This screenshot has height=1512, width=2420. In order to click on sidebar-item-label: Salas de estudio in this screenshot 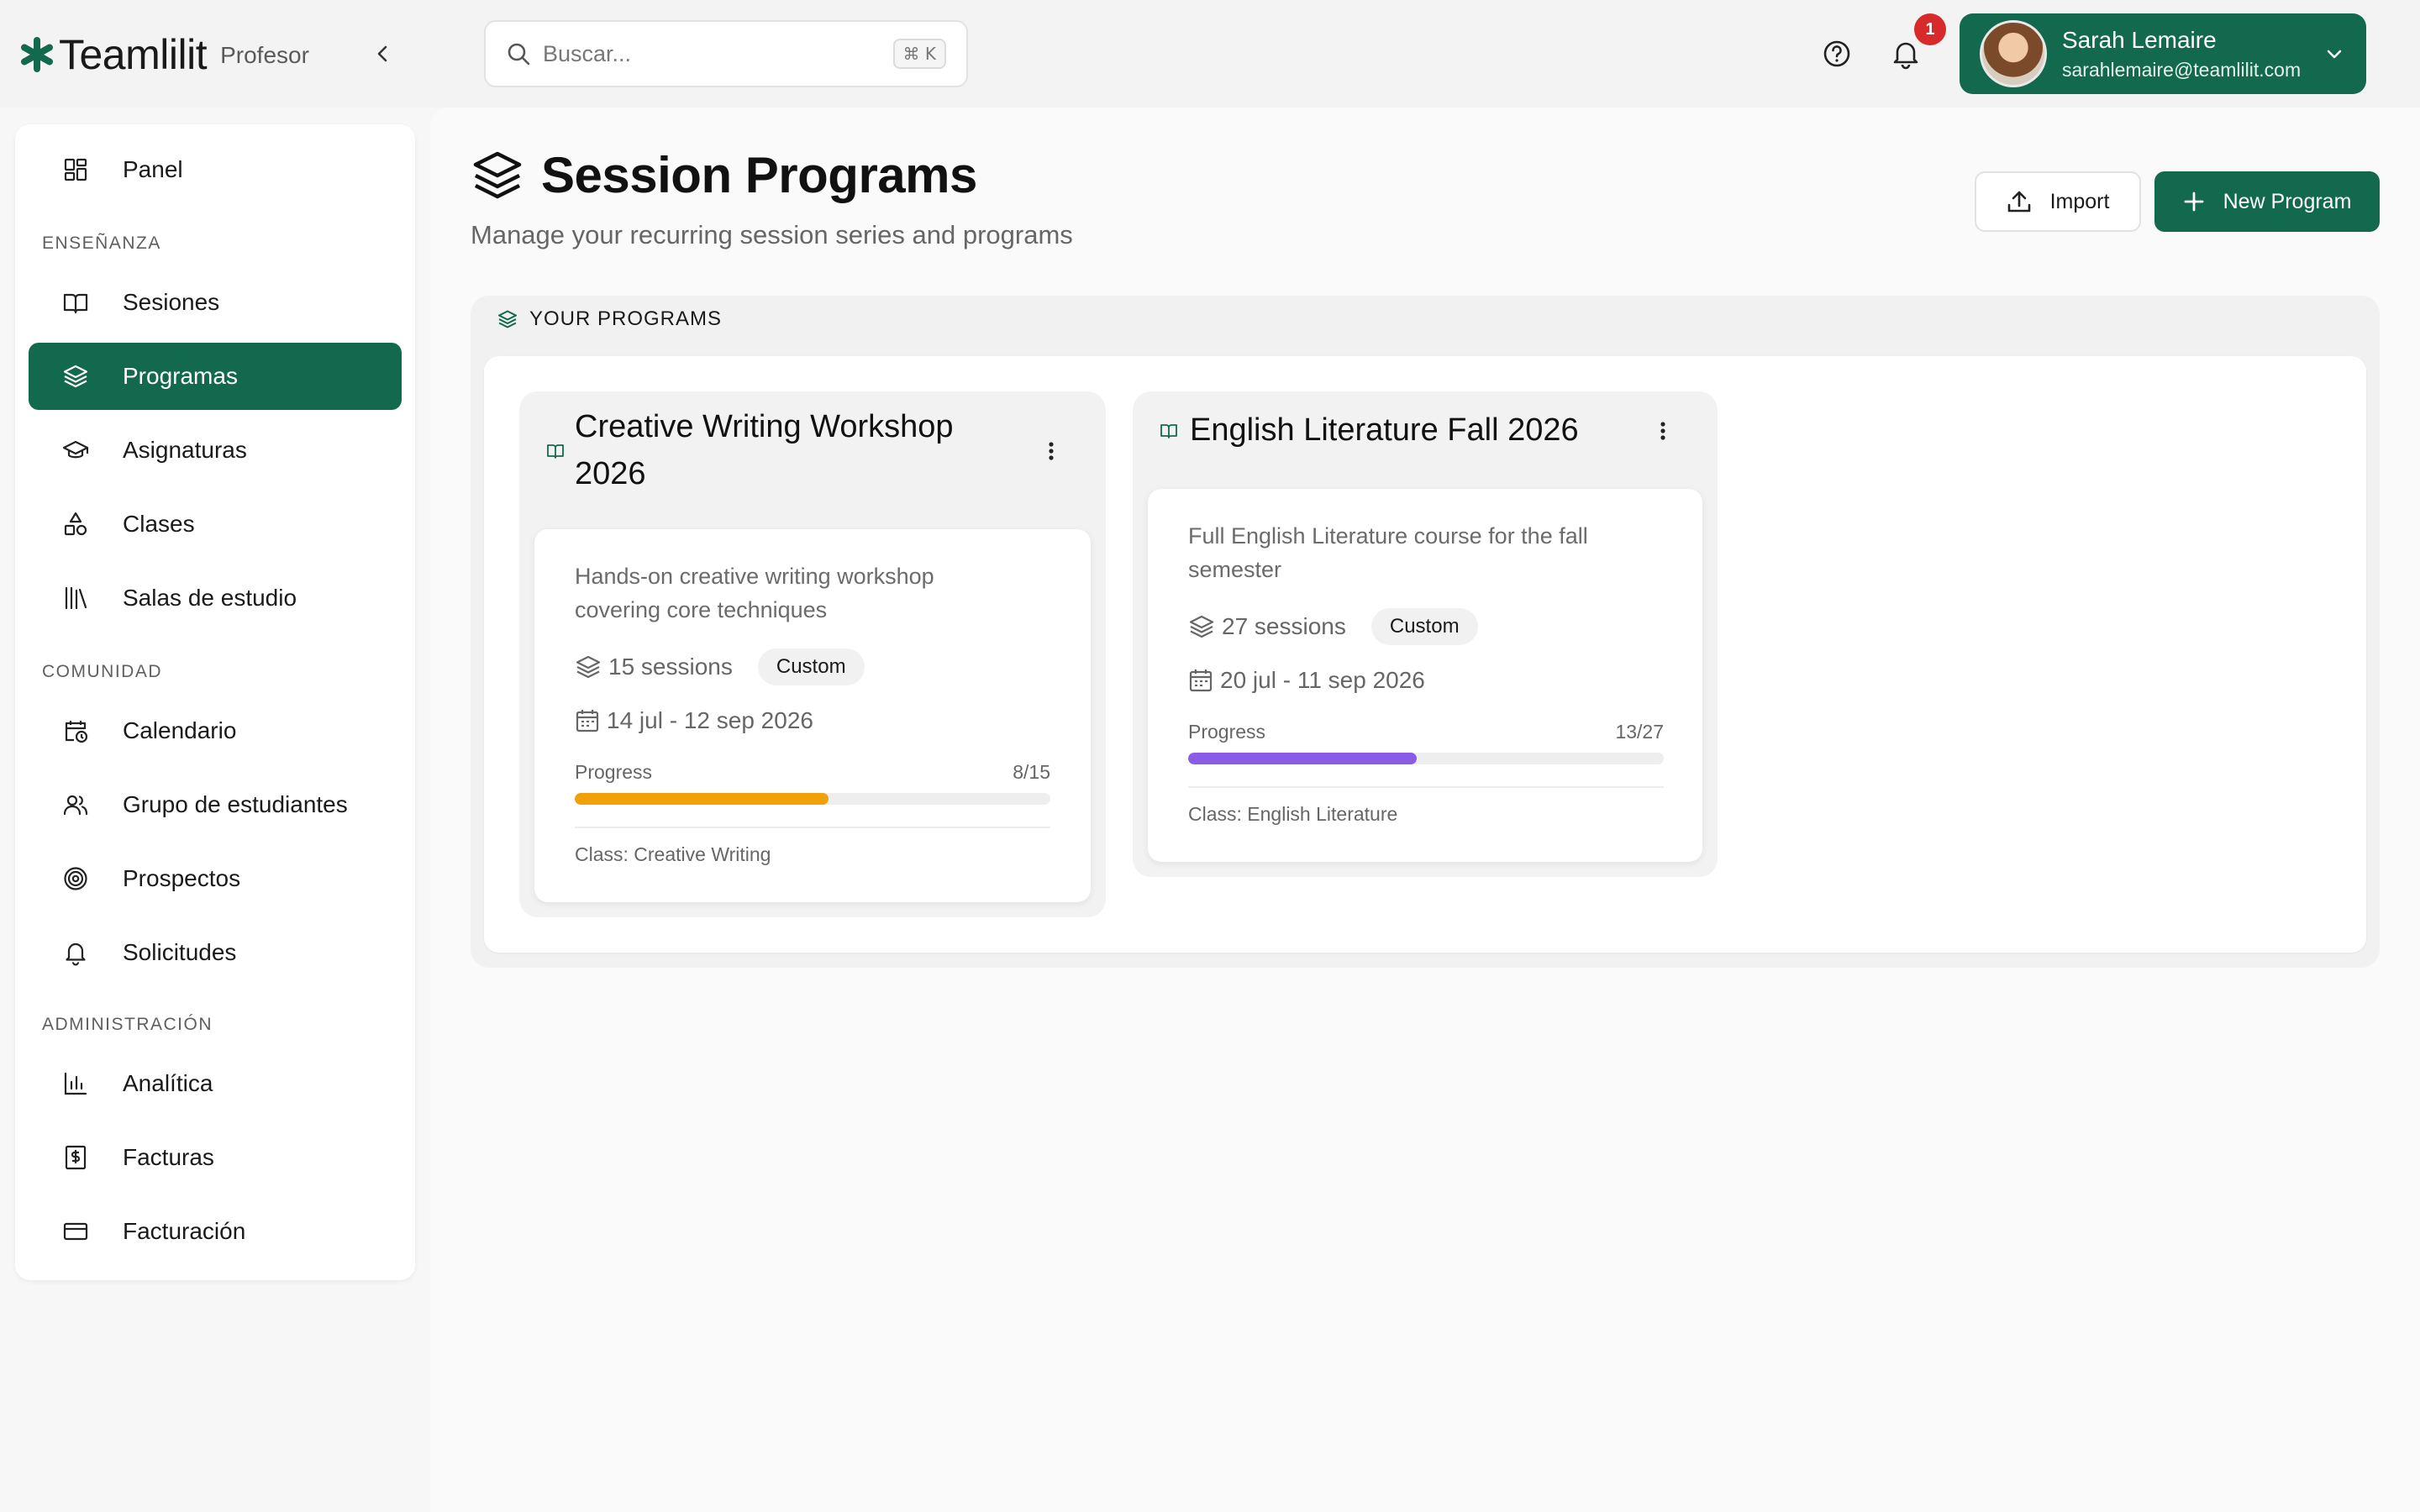, I will do `click(210, 598)`.